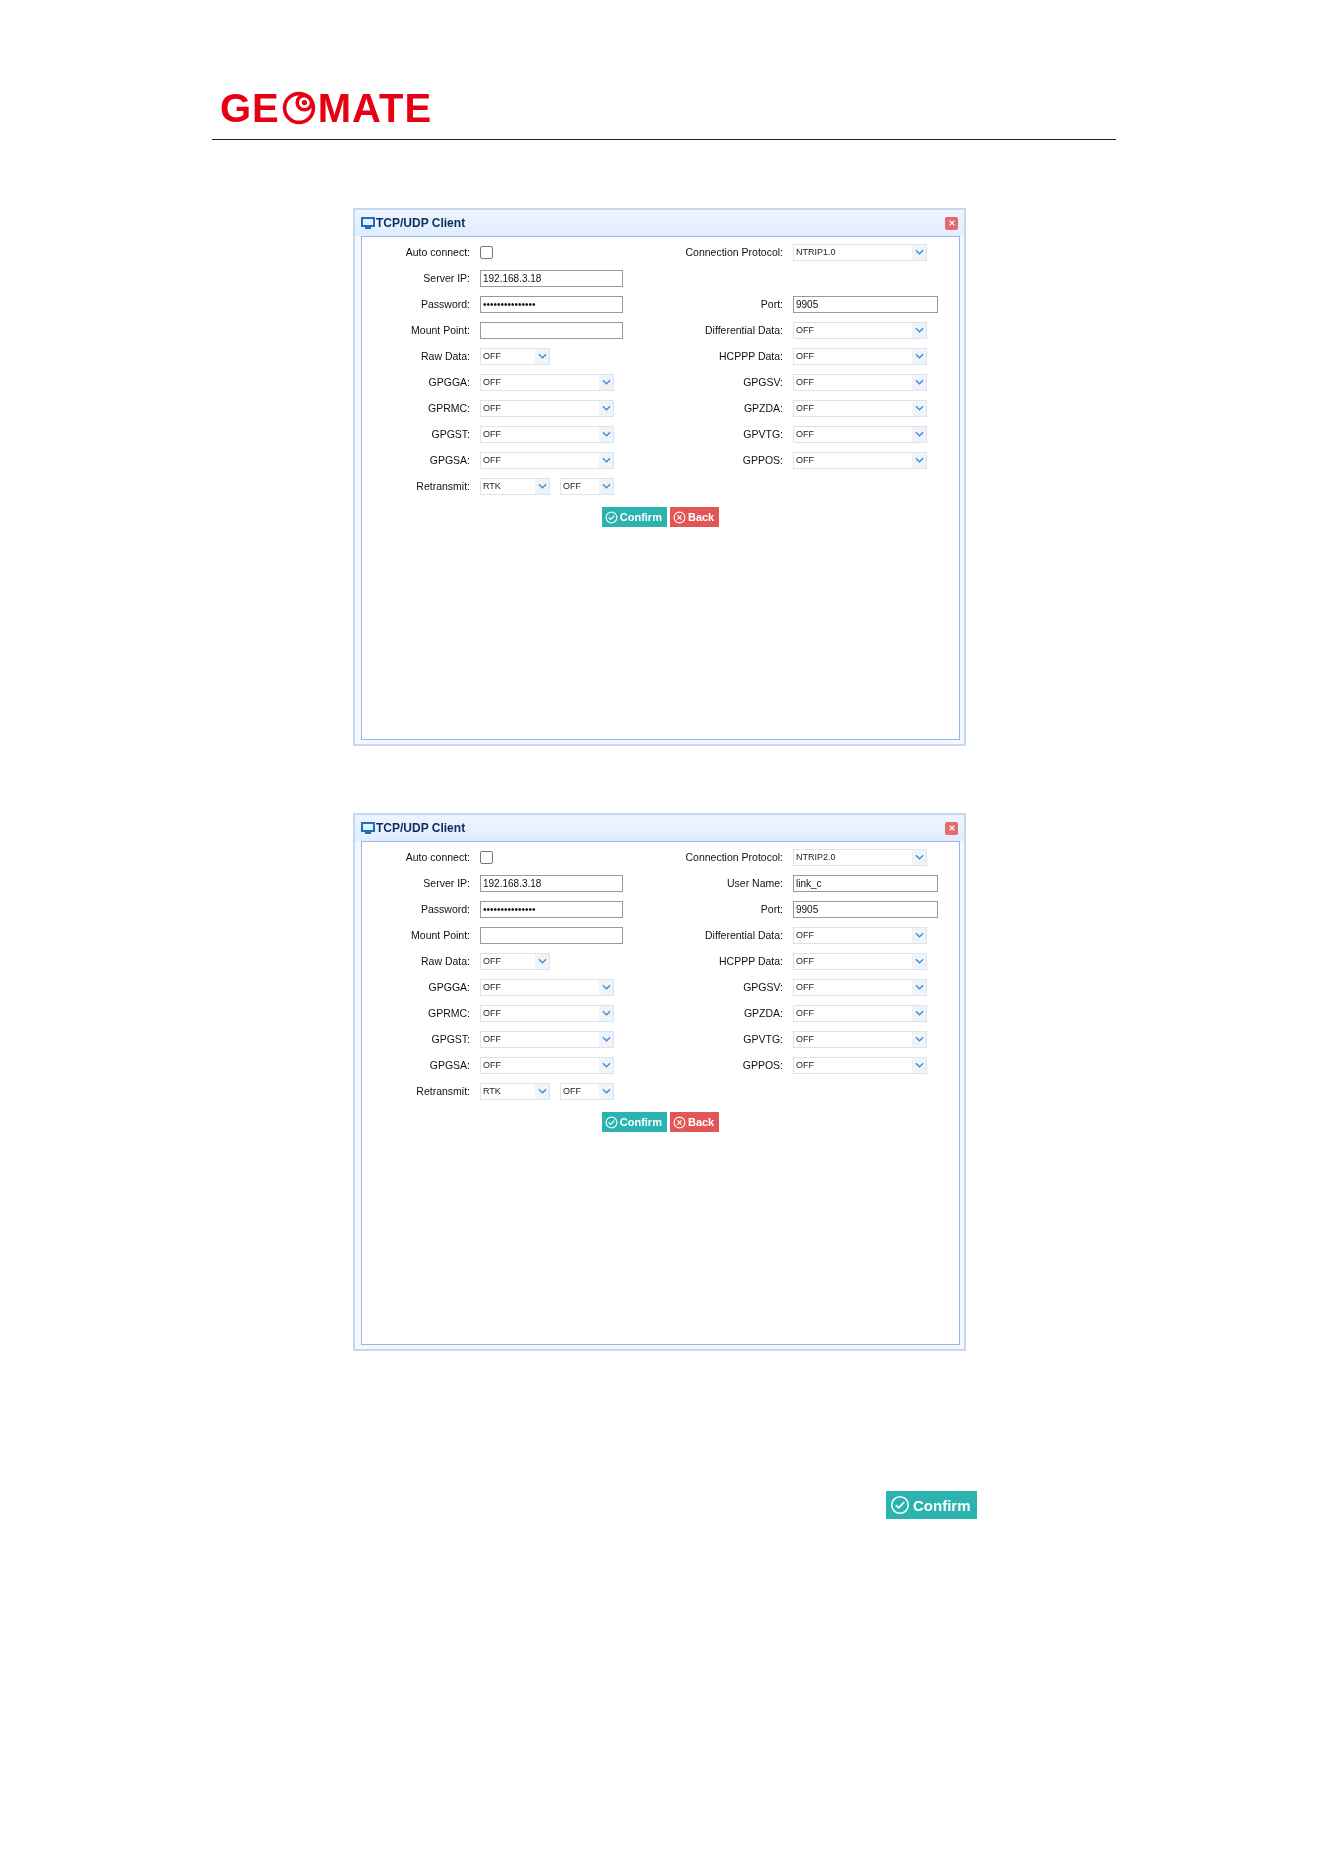 The height and width of the screenshot is (1872, 1324). I want to click on close-circle-icon, so click(679, 517).